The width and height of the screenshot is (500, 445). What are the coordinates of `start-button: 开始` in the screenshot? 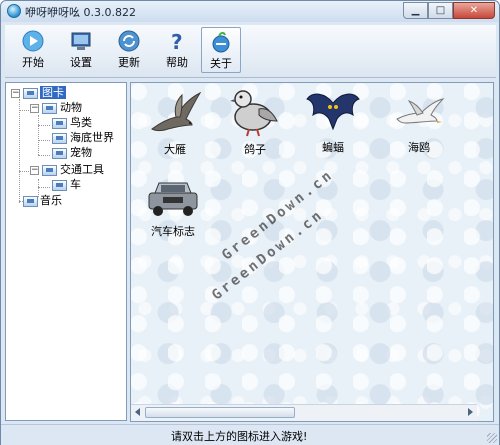 It's located at (33, 50).